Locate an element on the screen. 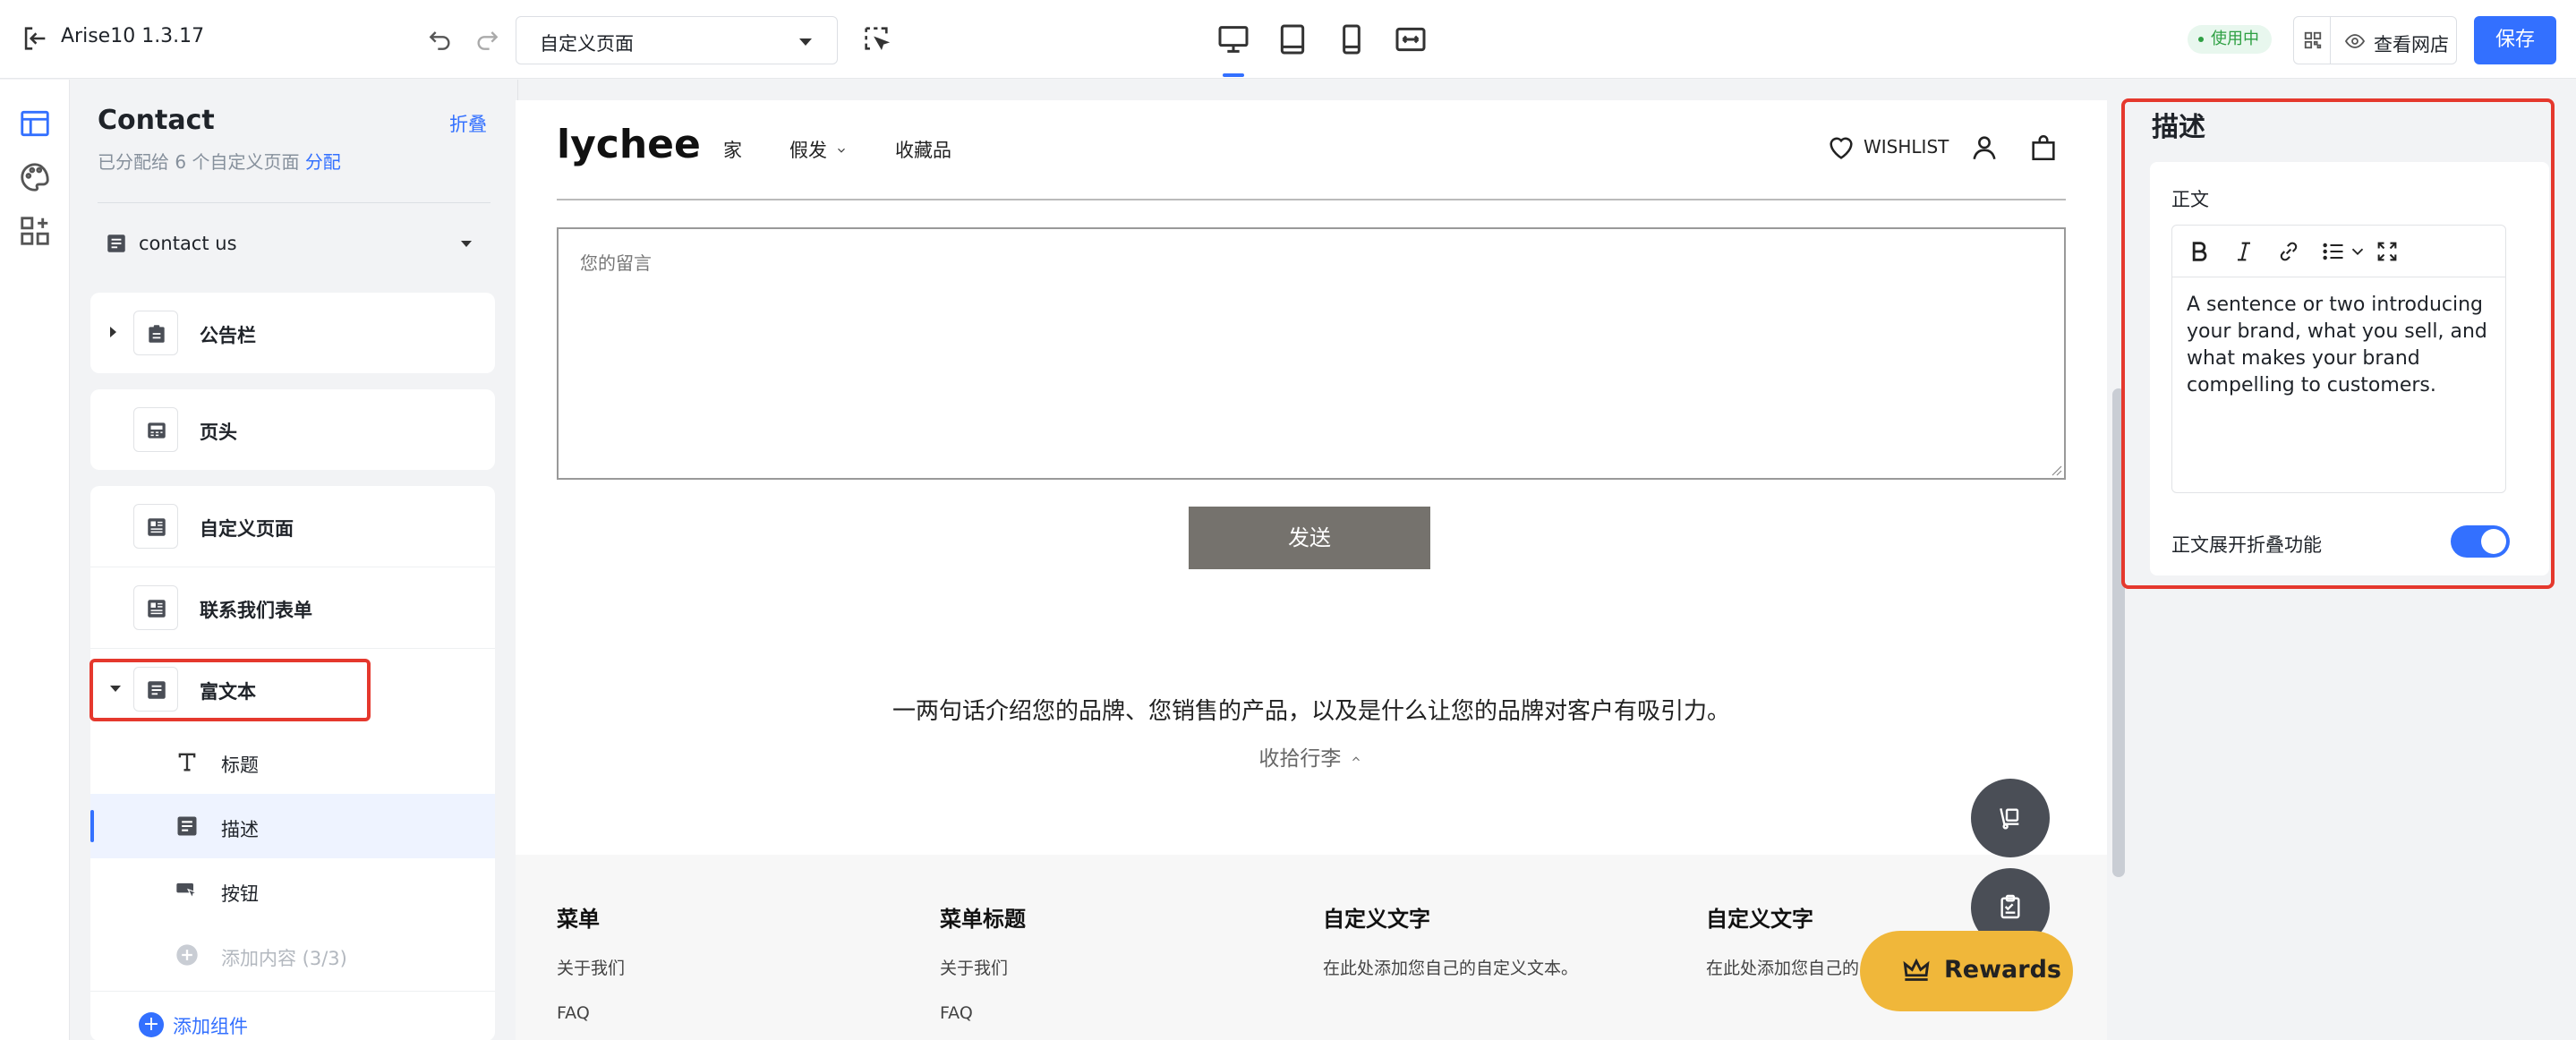 The image size is (2576, 1040). section-card-main: 自定义页面 联系我们表单 富文本 标题 描述 按钮 添加内容 (3/3) is located at coordinates (292, 763).